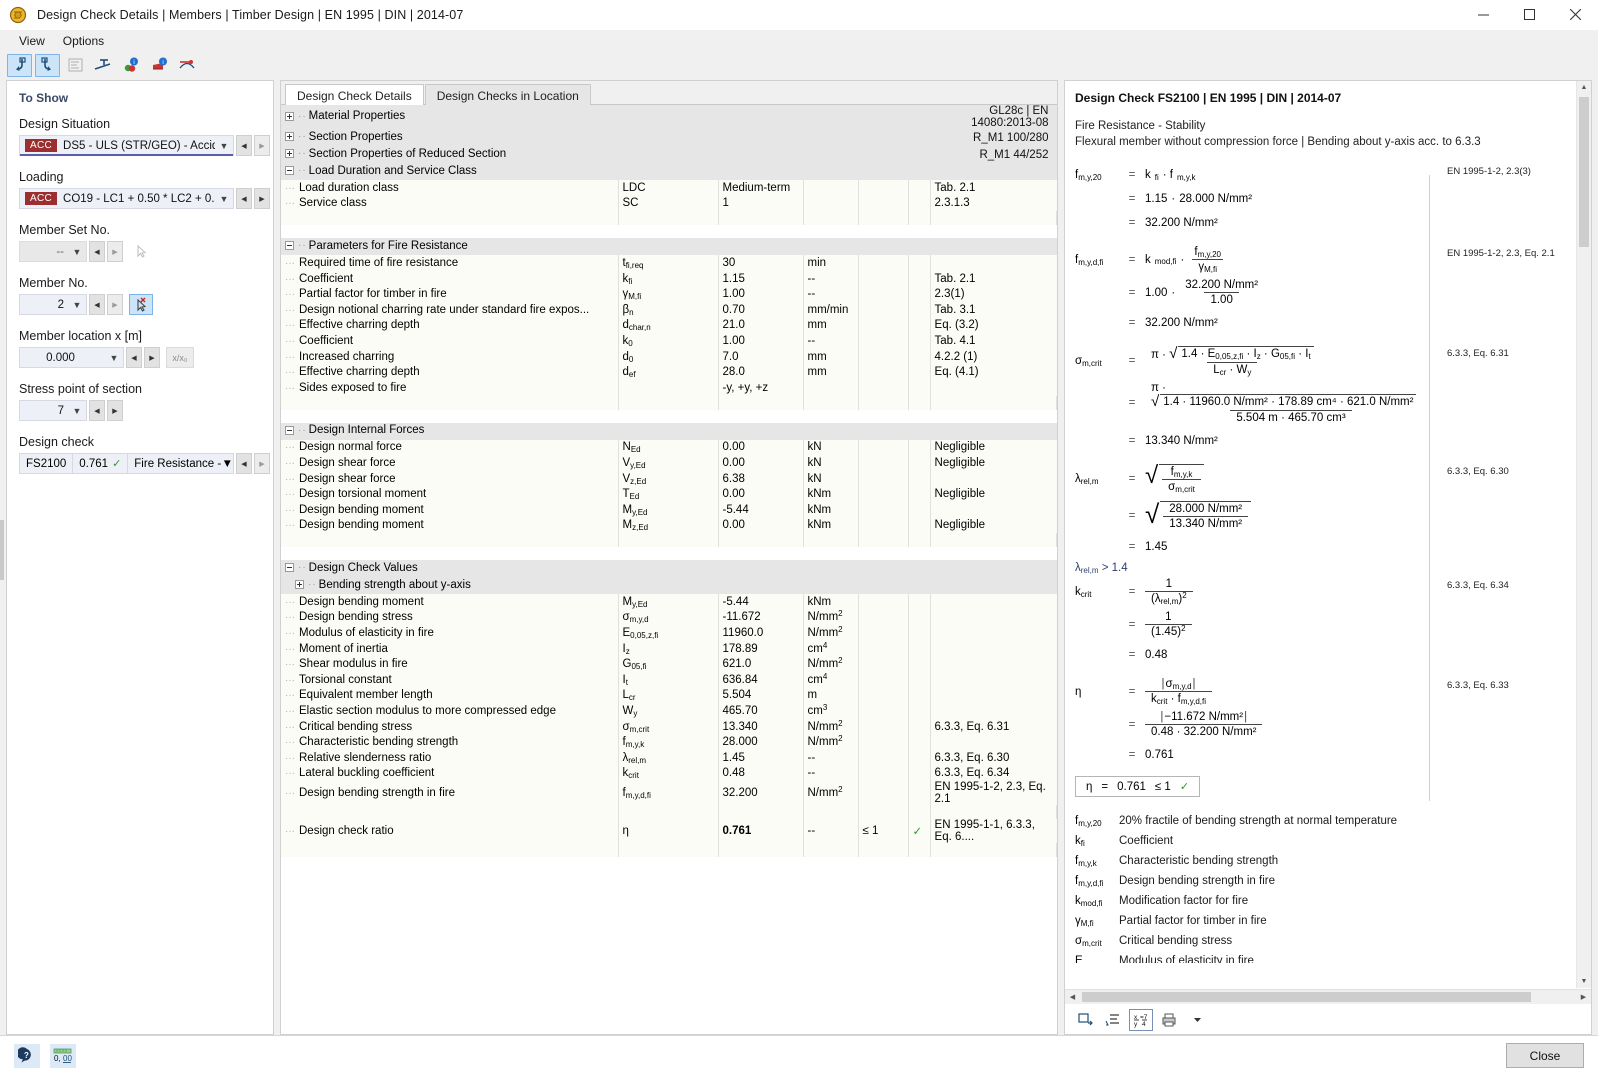 The height and width of the screenshot is (1075, 1598). What do you see at coordinates (262, 145) in the screenshot?
I see `design-situation-next-button: ▶` at bounding box center [262, 145].